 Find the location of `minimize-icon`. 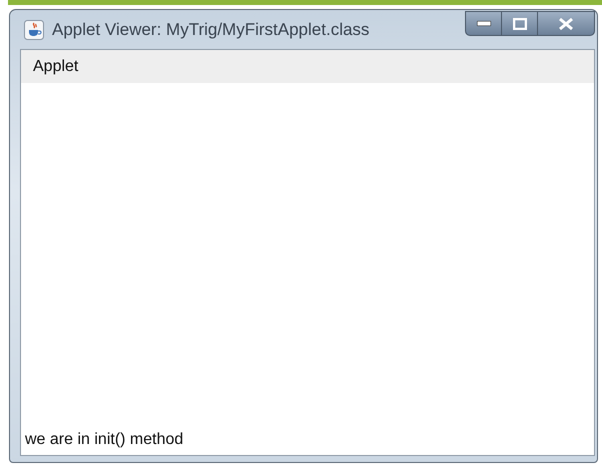

minimize-icon is located at coordinates (483, 23).